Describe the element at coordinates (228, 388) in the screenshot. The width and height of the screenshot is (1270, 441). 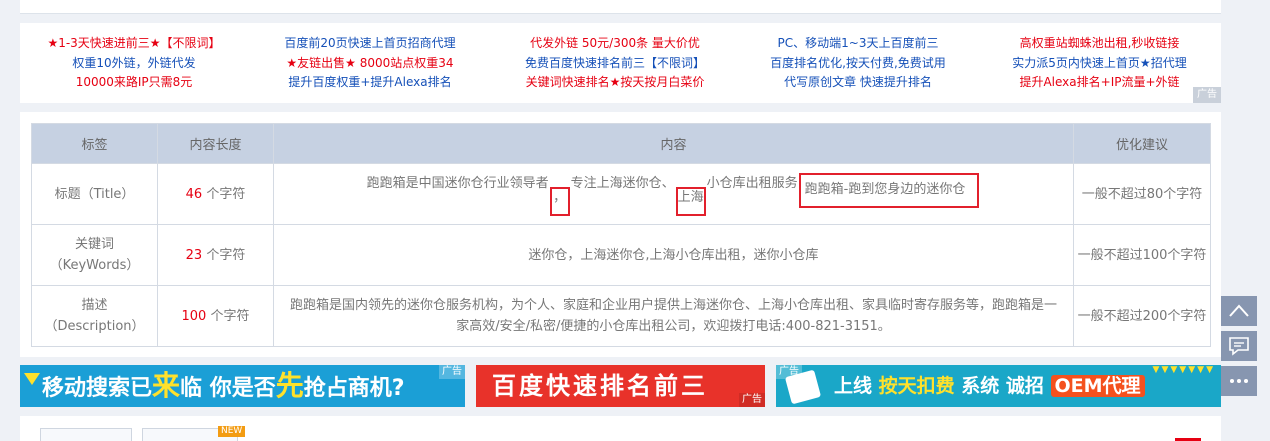
I see `banner-text-part: 临 你是否` at that location.